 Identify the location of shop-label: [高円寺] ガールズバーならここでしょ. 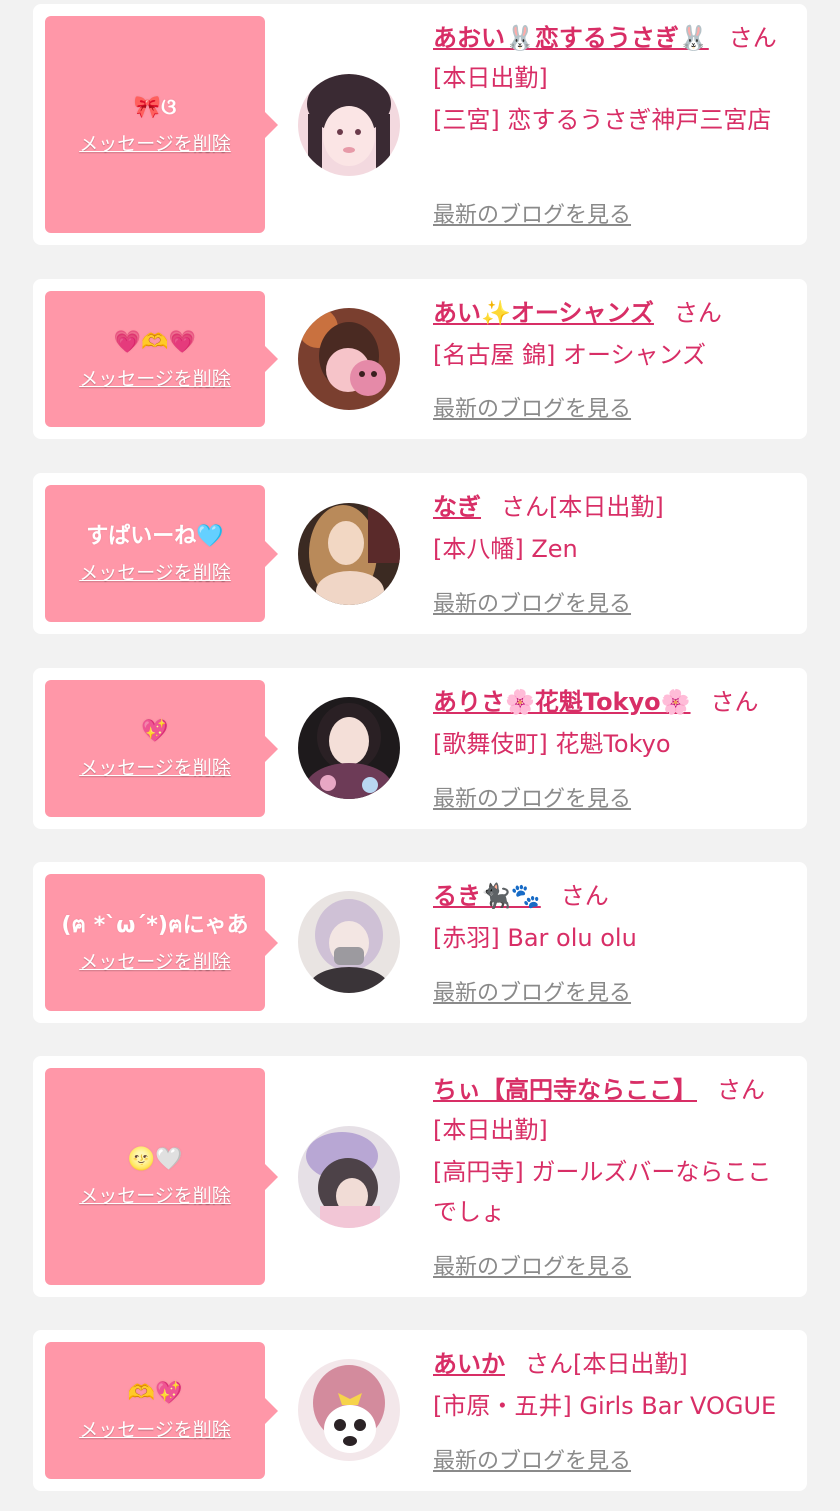
(602, 1192).